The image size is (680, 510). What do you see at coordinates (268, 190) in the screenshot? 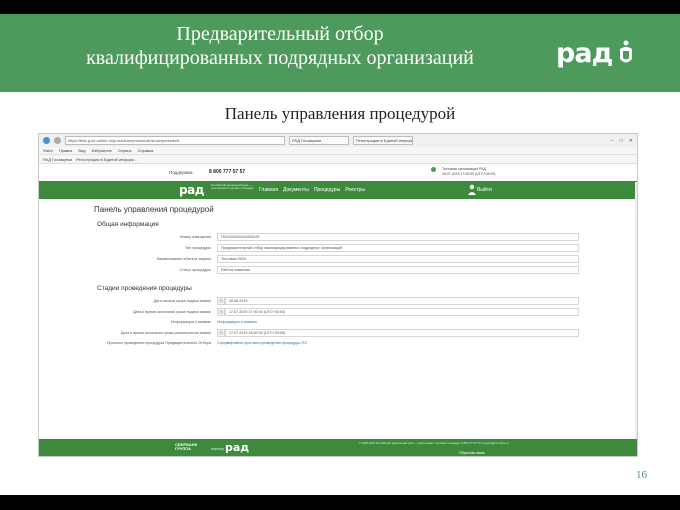
I see `nav-home: Главная` at bounding box center [268, 190].